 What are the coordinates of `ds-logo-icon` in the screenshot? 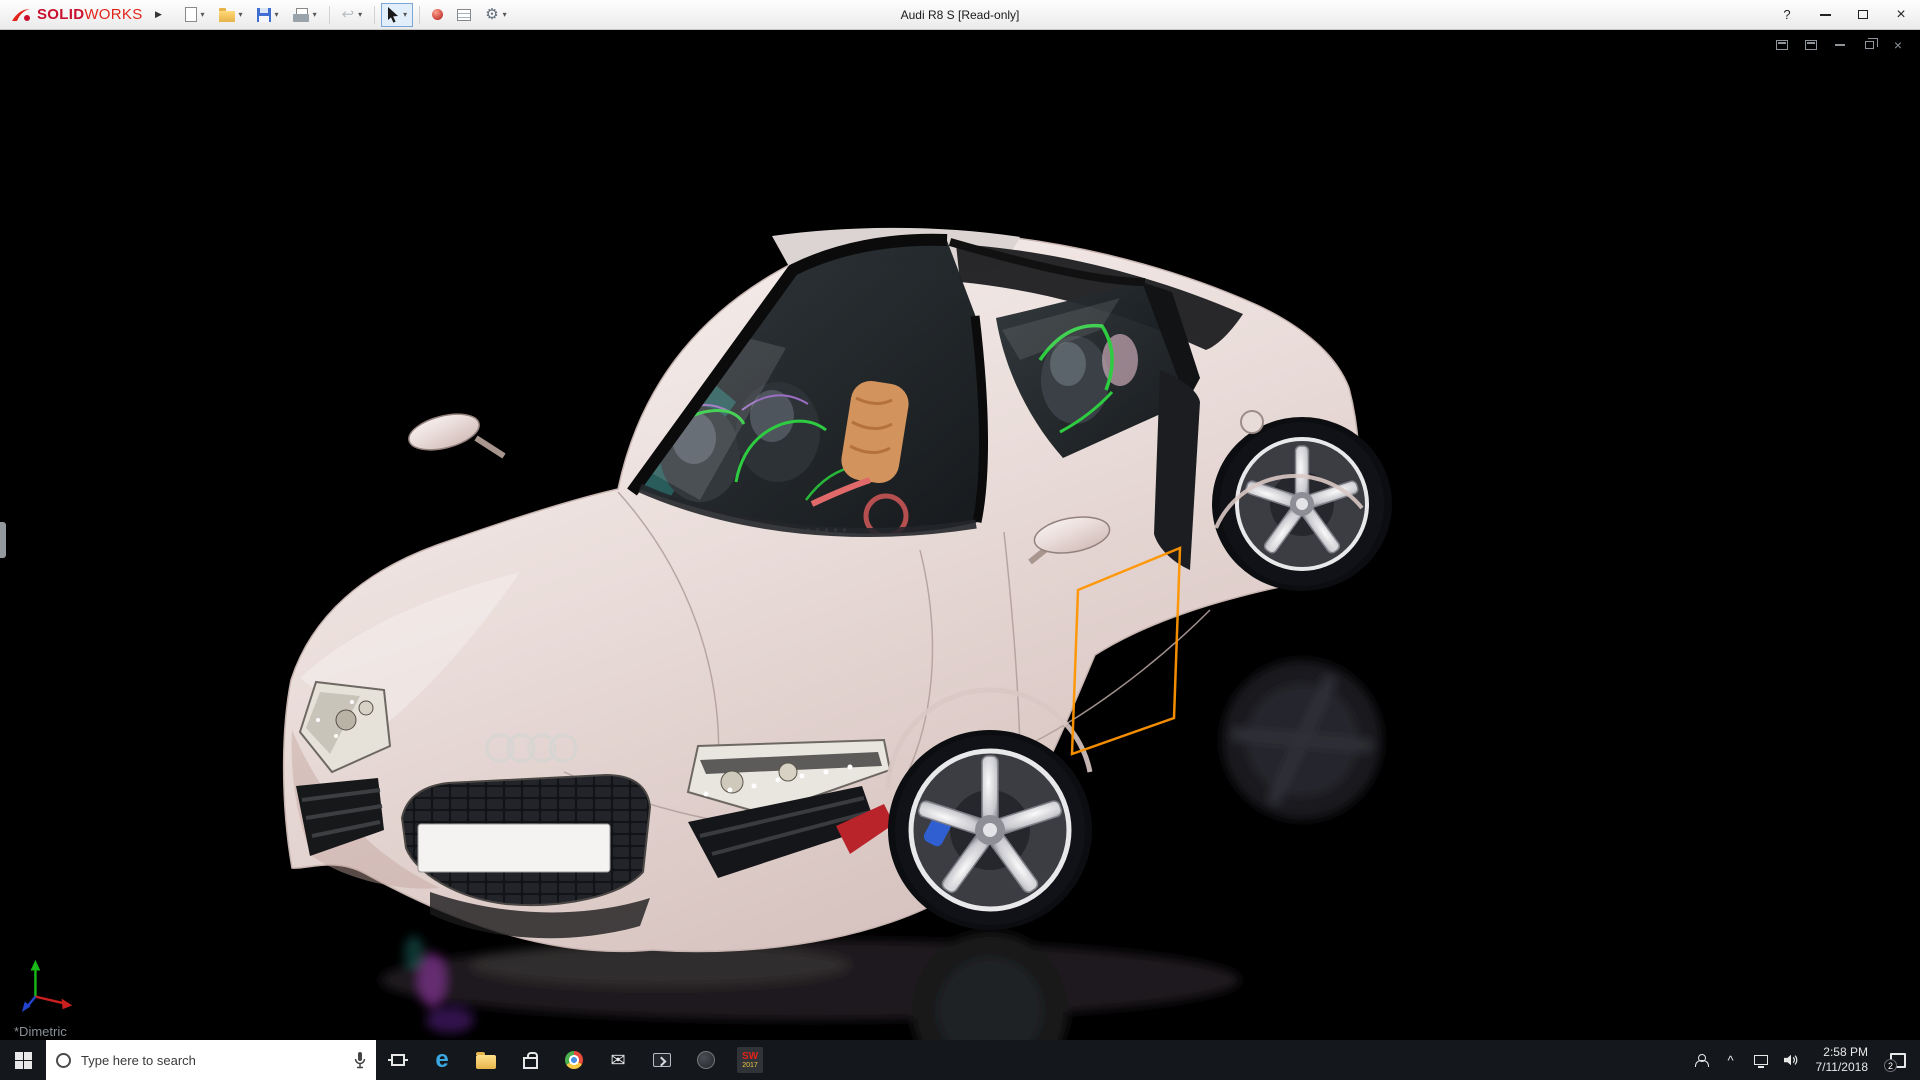 It's located at (21, 14).